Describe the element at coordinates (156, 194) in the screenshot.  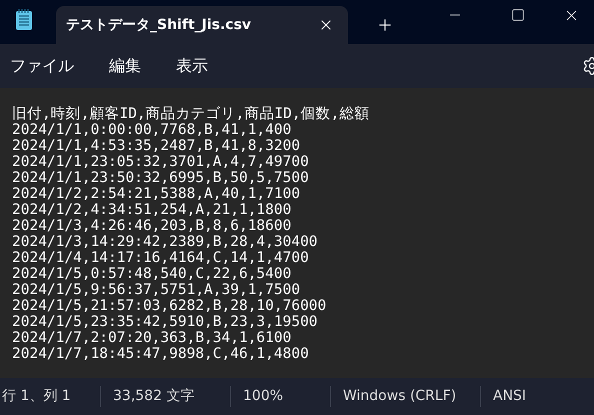
I see `text-line: 2024/1/2,2:54:21,5388,A,40,1,7100` at that location.